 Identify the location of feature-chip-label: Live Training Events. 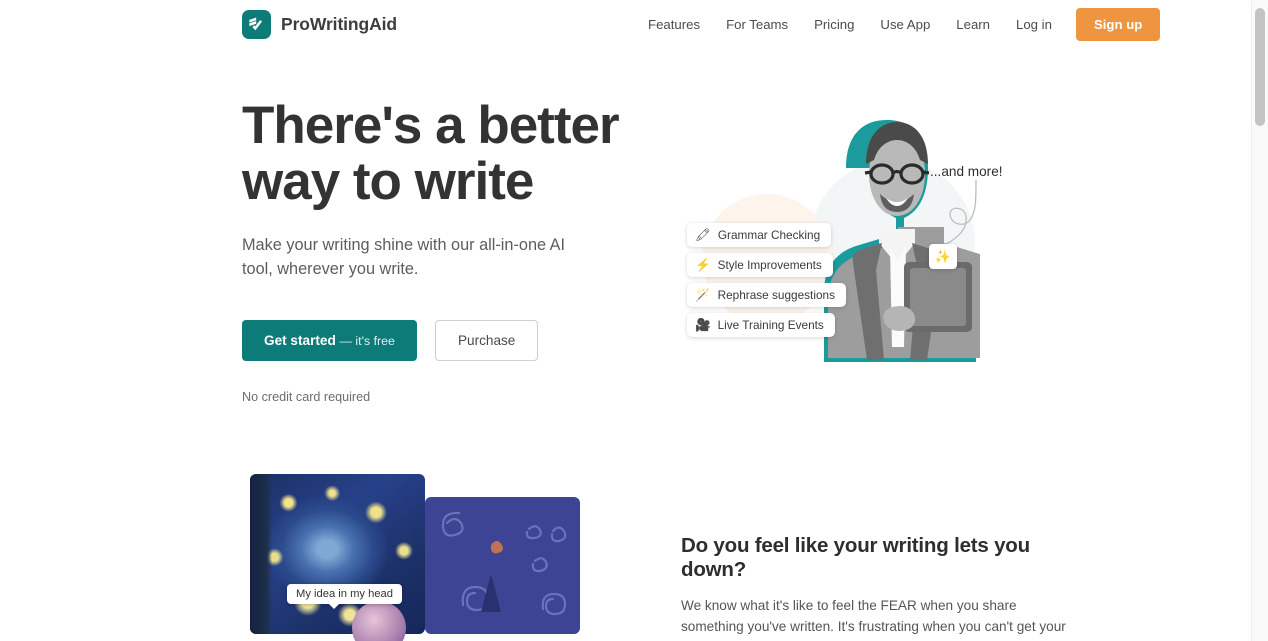
(770, 325).